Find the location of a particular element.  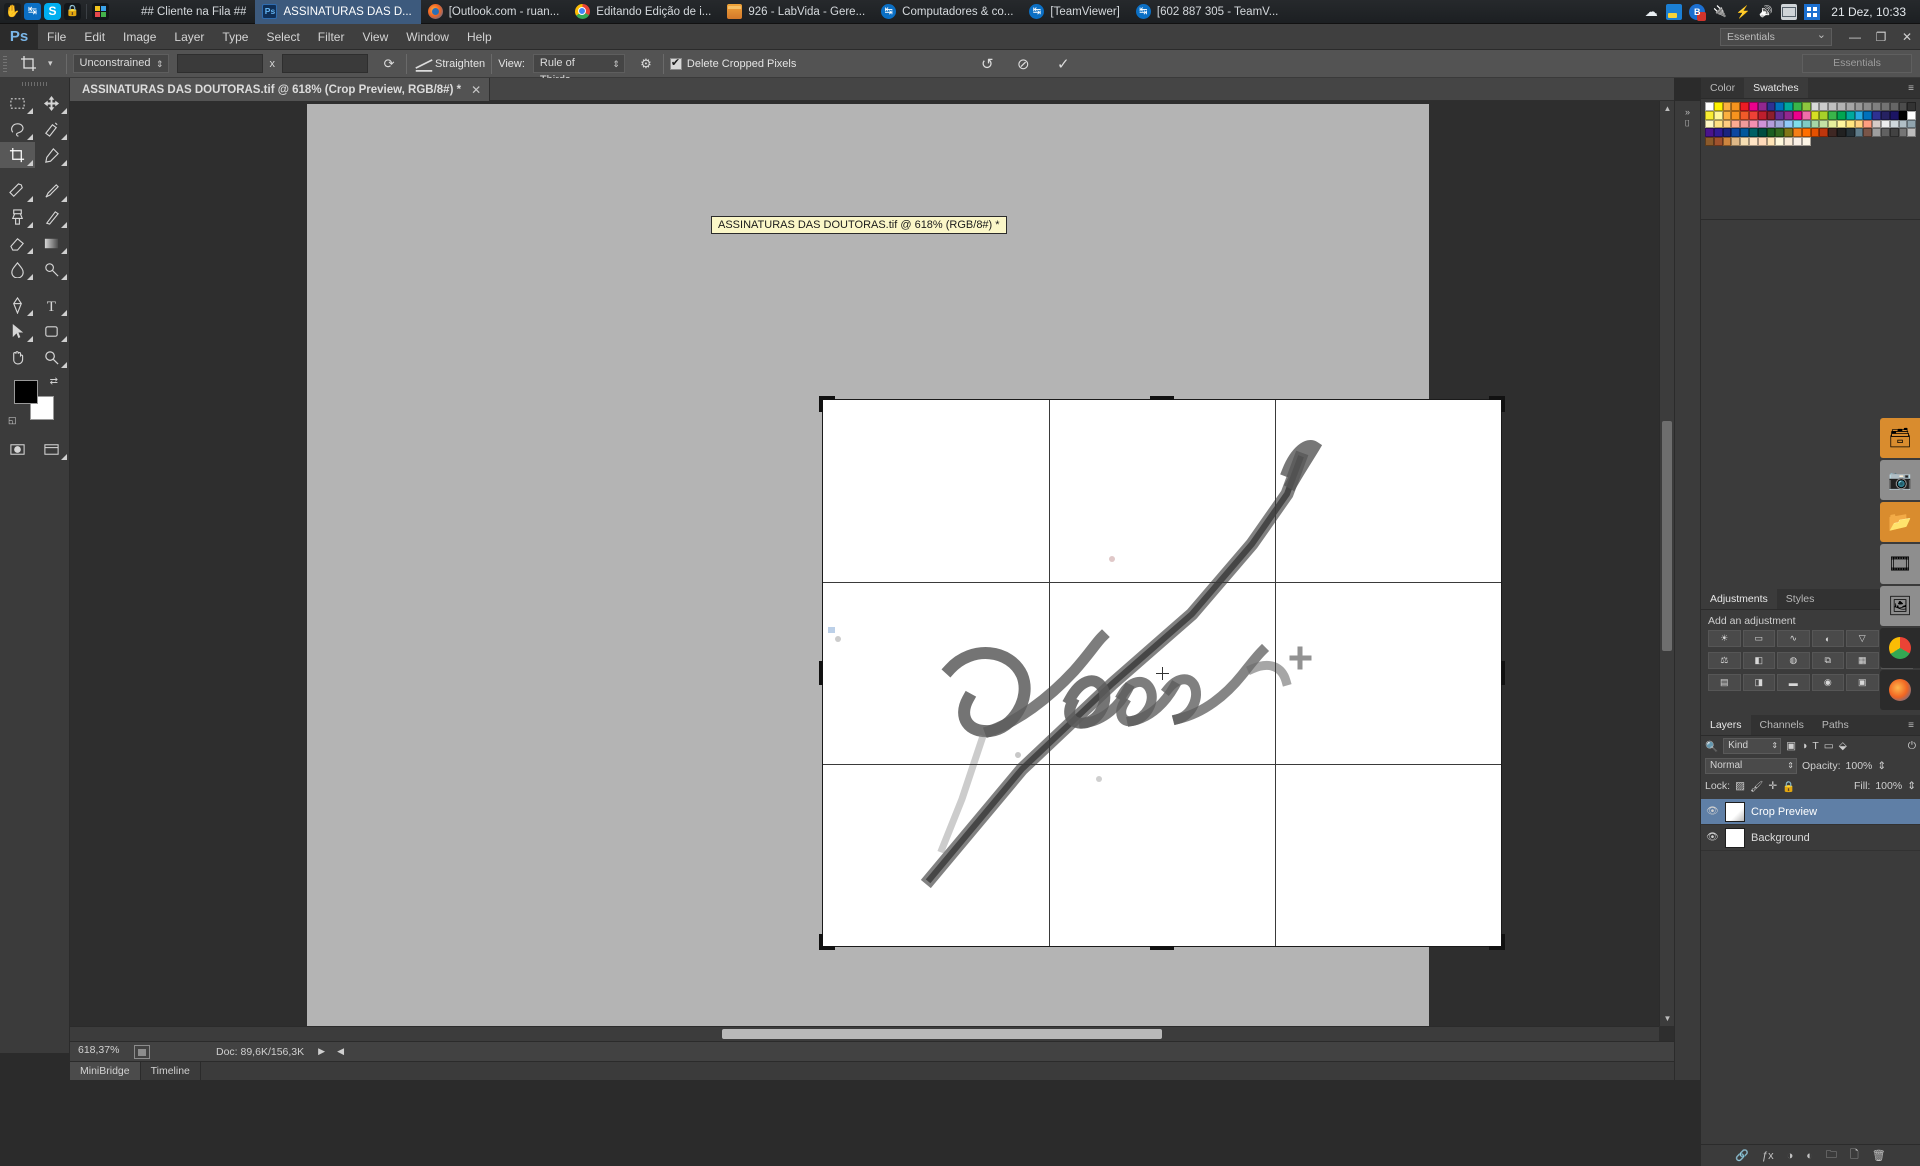

tab-minibridge: MiniBridge is located at coordinates (105, 1071).